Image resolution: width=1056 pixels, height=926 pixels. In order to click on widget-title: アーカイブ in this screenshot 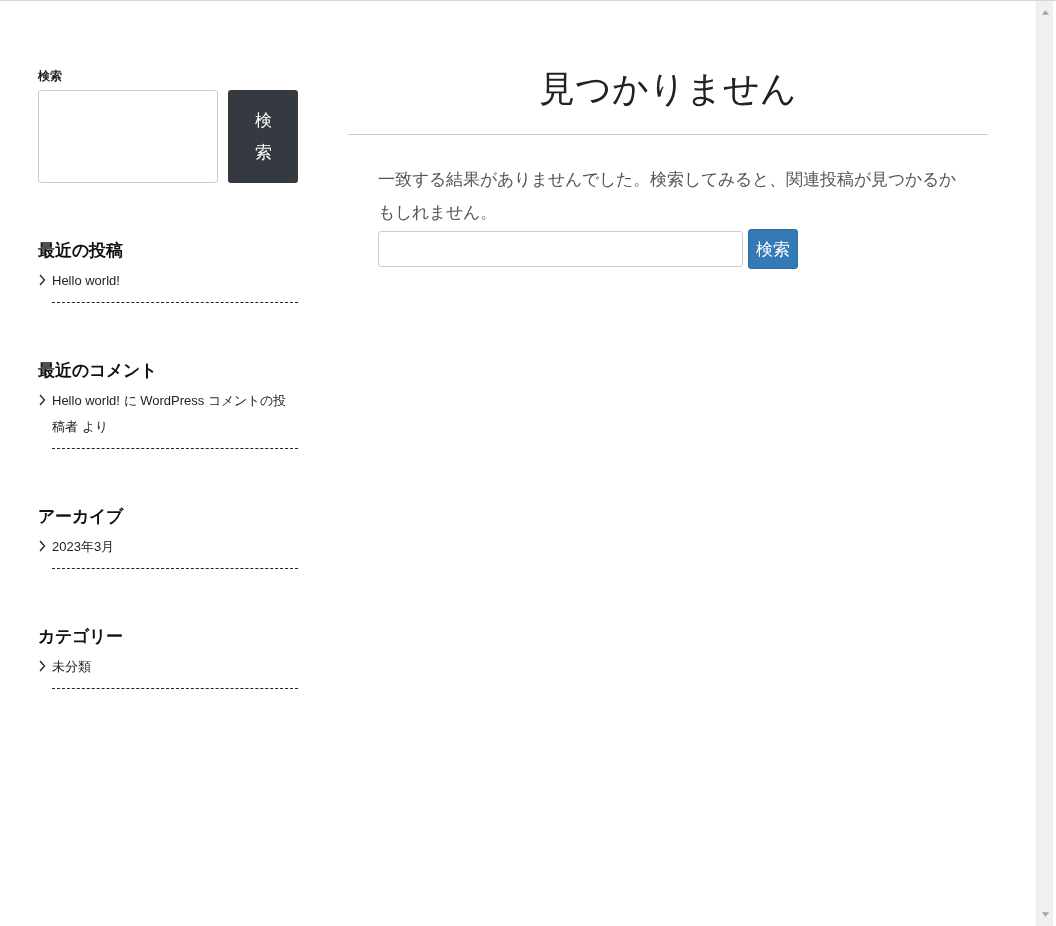, I will do `click(81, 517)`.